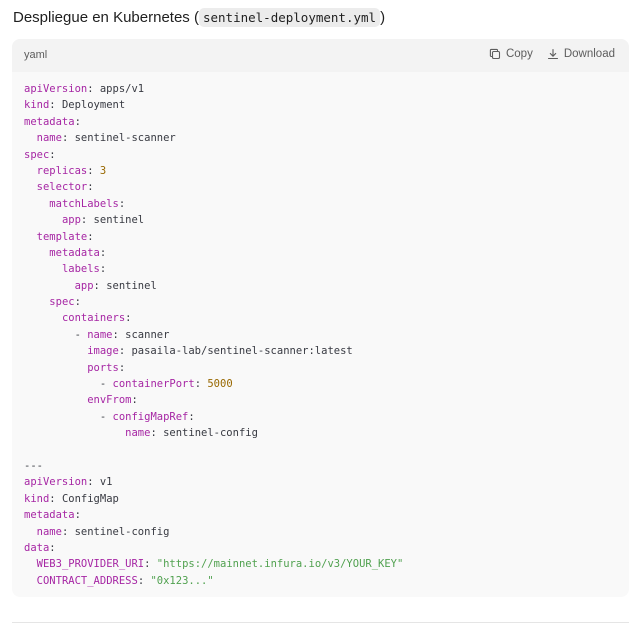 This screenshot has height=626, width=639. Describe the element at coordinates (87, 580) in the screenshot. I see `code-key: CONTRACT_ADDRESS` at that location.